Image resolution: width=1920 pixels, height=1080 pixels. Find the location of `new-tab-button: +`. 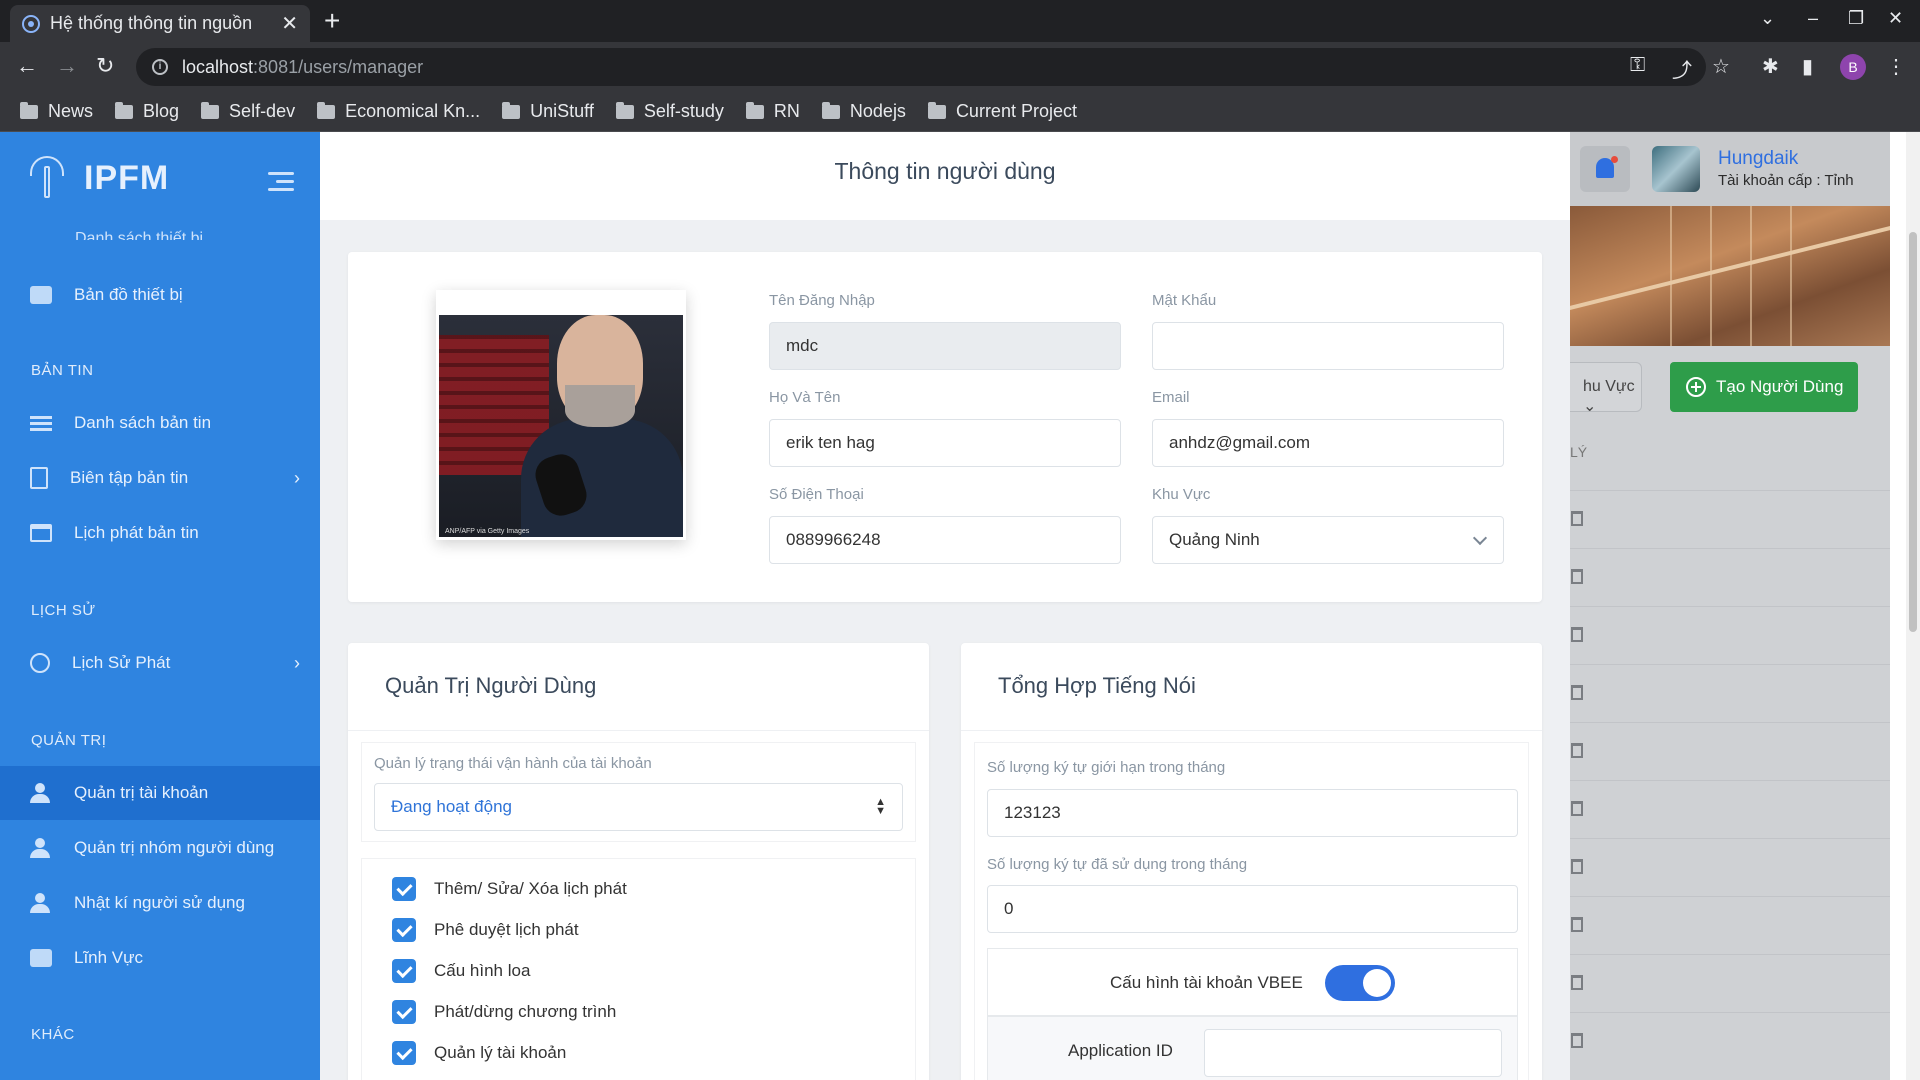

new-tab-button: + is located at coordinates (332, 21).